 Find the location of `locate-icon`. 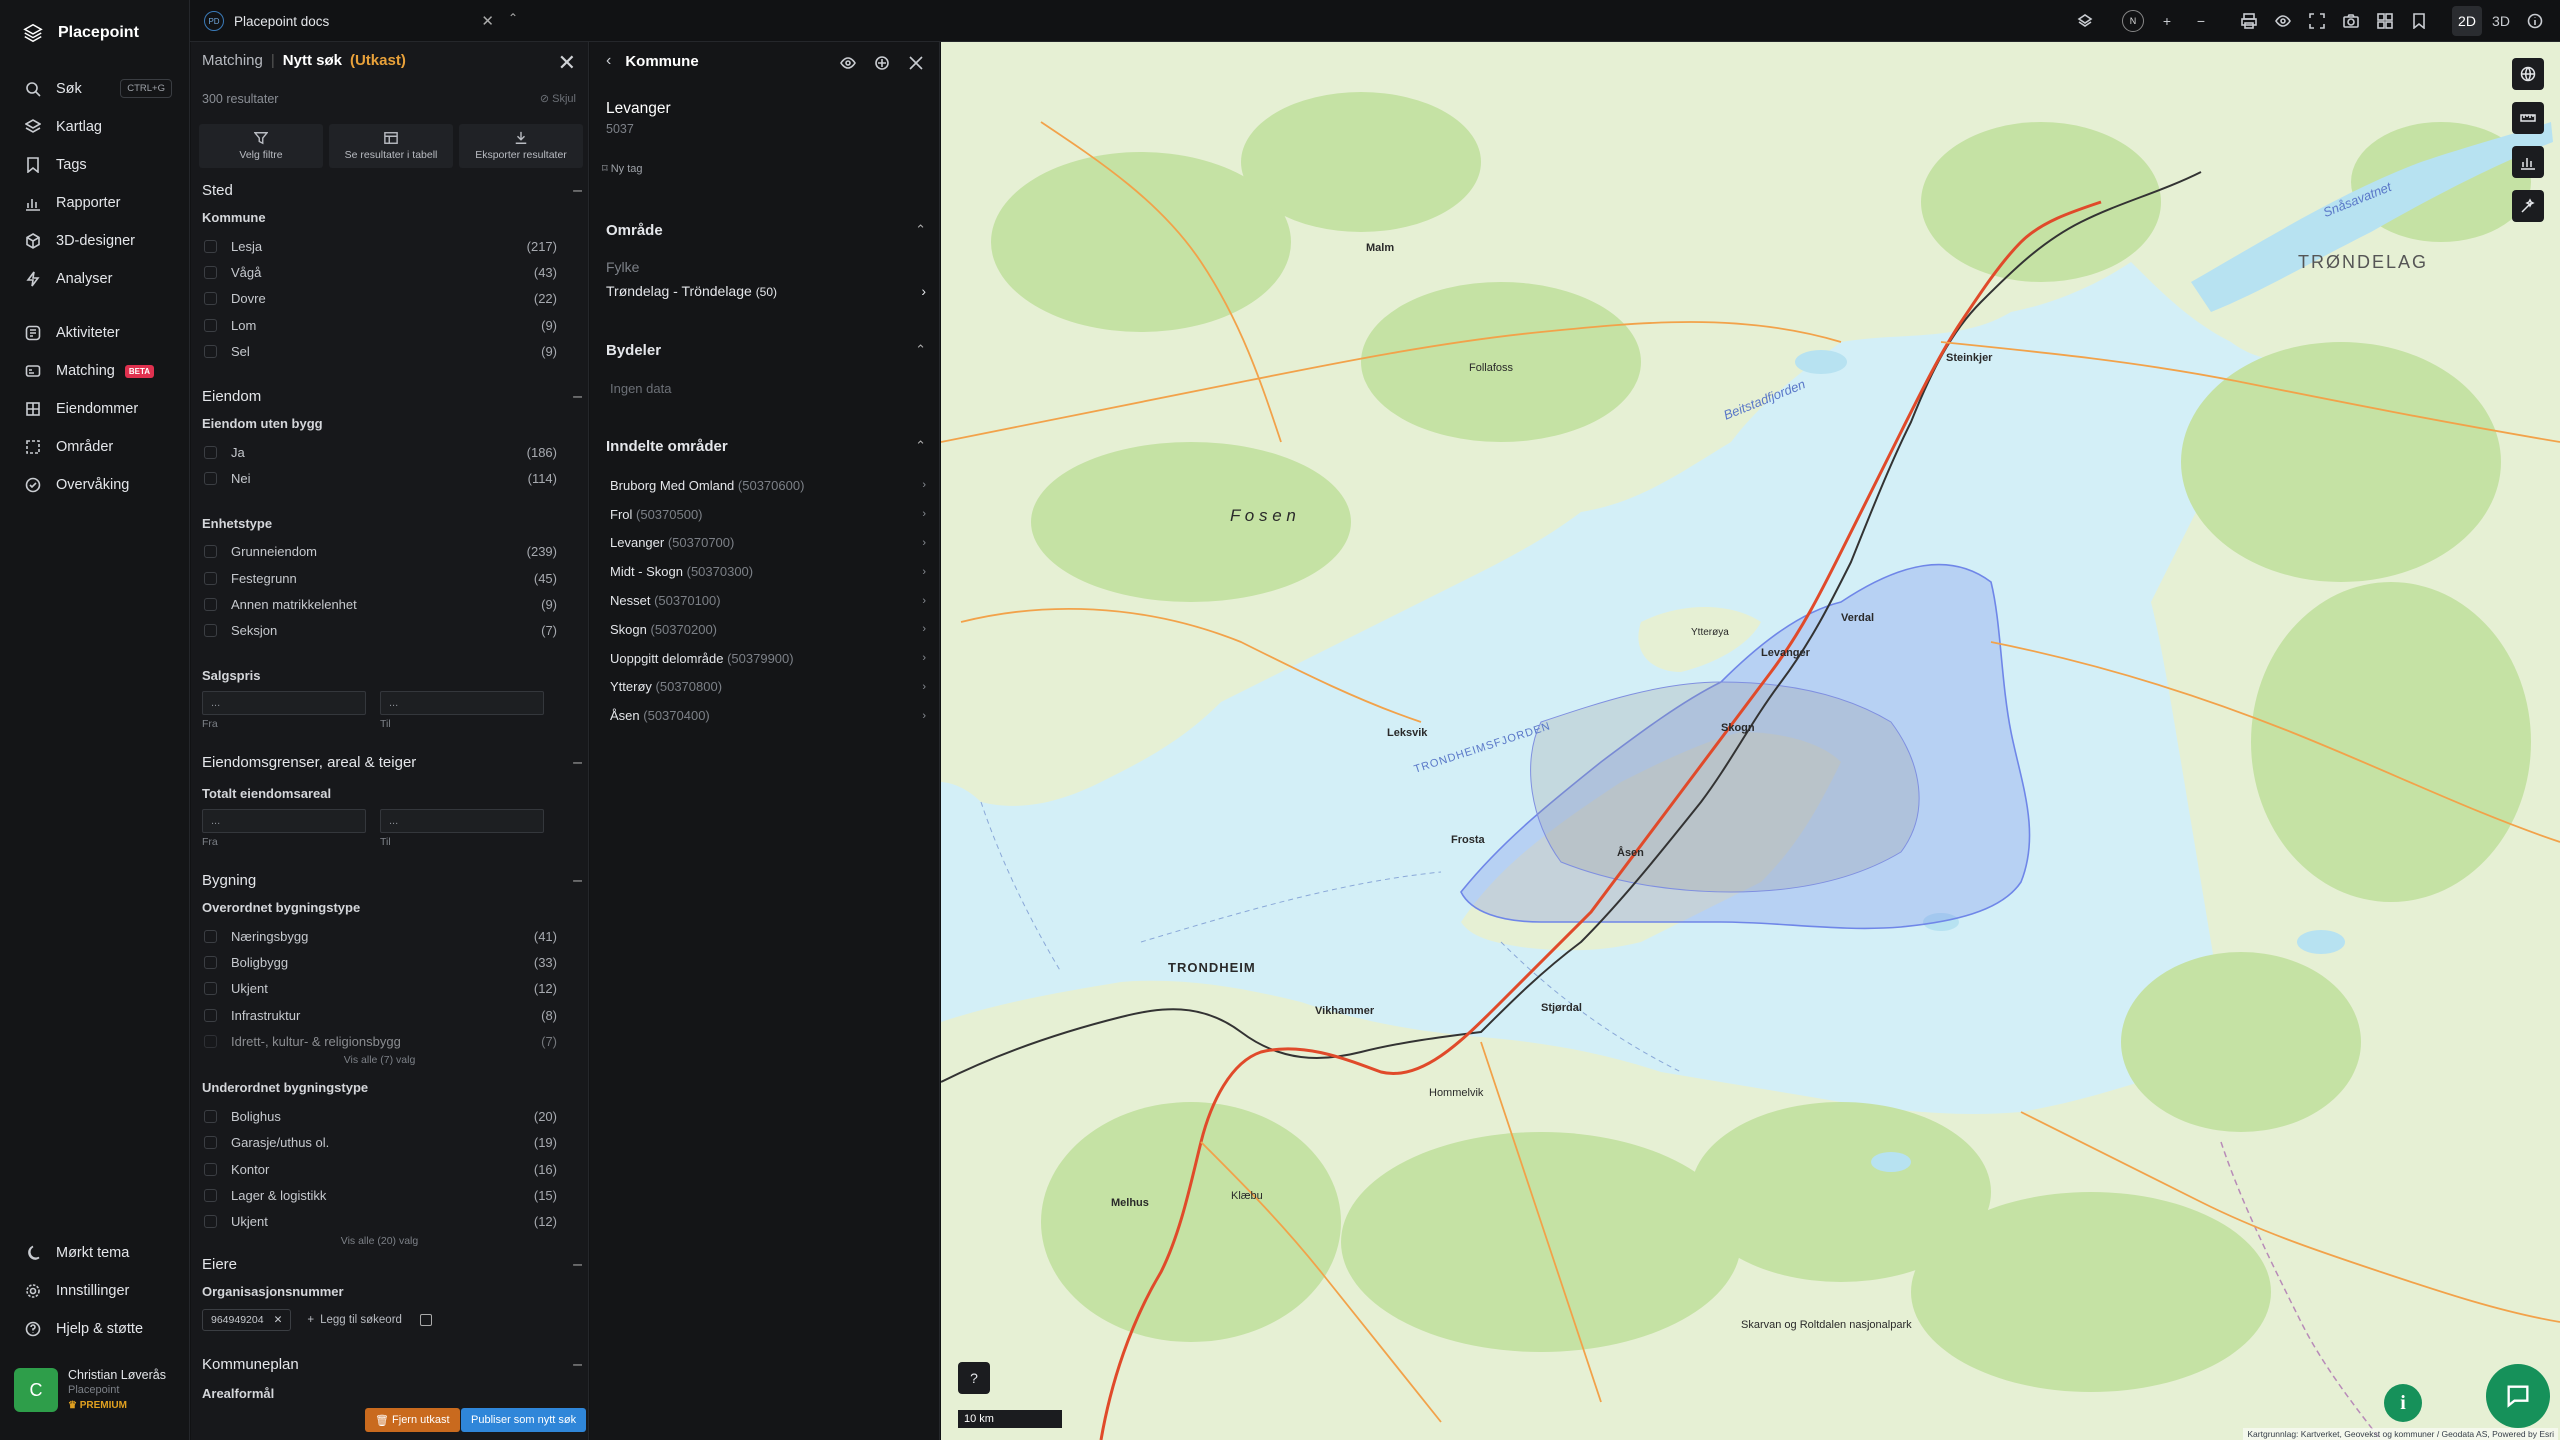

locate-icon is located at coordinates (882, 63).